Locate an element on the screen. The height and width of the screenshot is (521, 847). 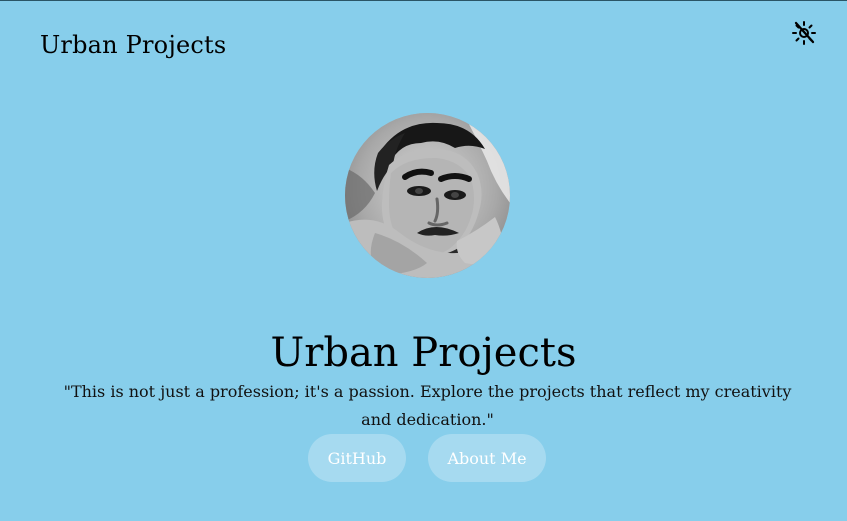
hero-buttons: GitHub About Me is located at coordinates (423, 459).